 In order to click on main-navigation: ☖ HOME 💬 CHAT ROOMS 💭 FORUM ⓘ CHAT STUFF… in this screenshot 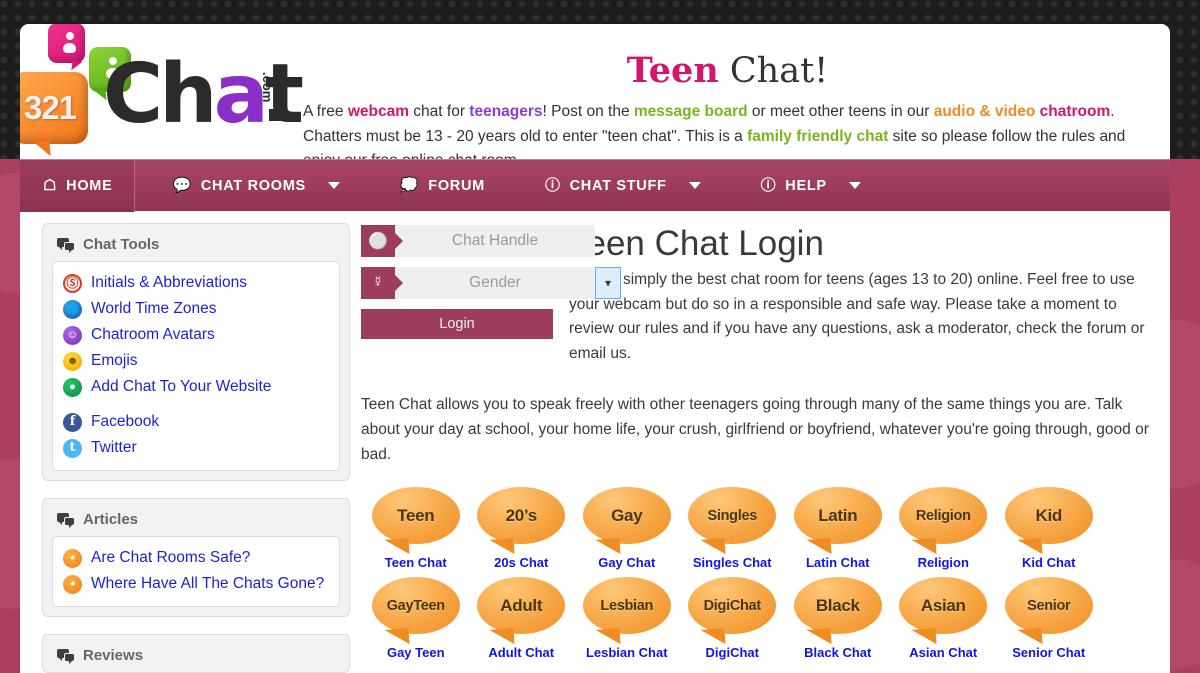, I will do `click(595, 185)`.